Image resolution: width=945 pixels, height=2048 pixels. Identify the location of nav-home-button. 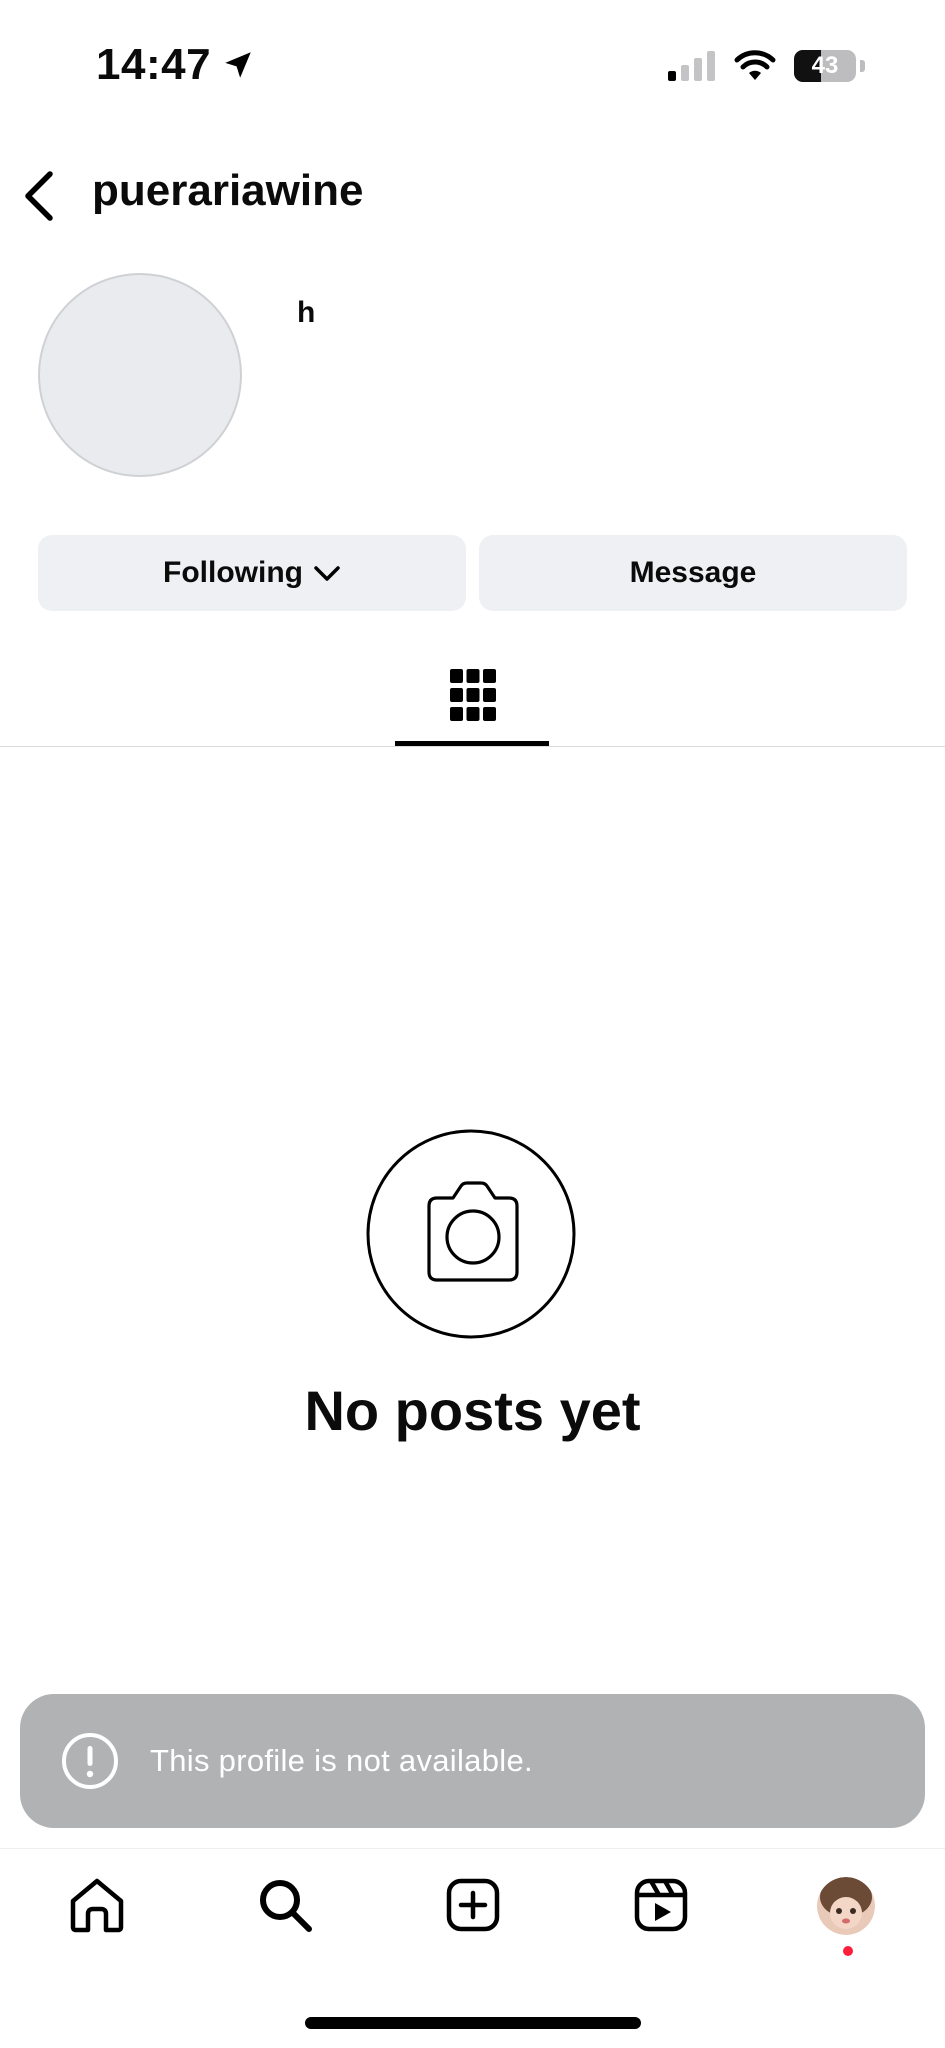
(97, 1905).